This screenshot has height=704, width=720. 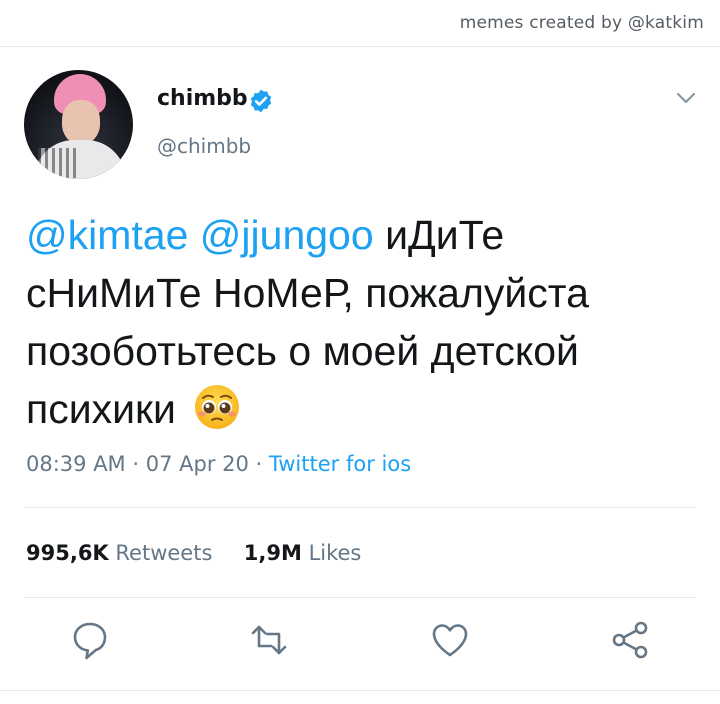 I want to click on retweet-icon, so click(x=269, y=640).